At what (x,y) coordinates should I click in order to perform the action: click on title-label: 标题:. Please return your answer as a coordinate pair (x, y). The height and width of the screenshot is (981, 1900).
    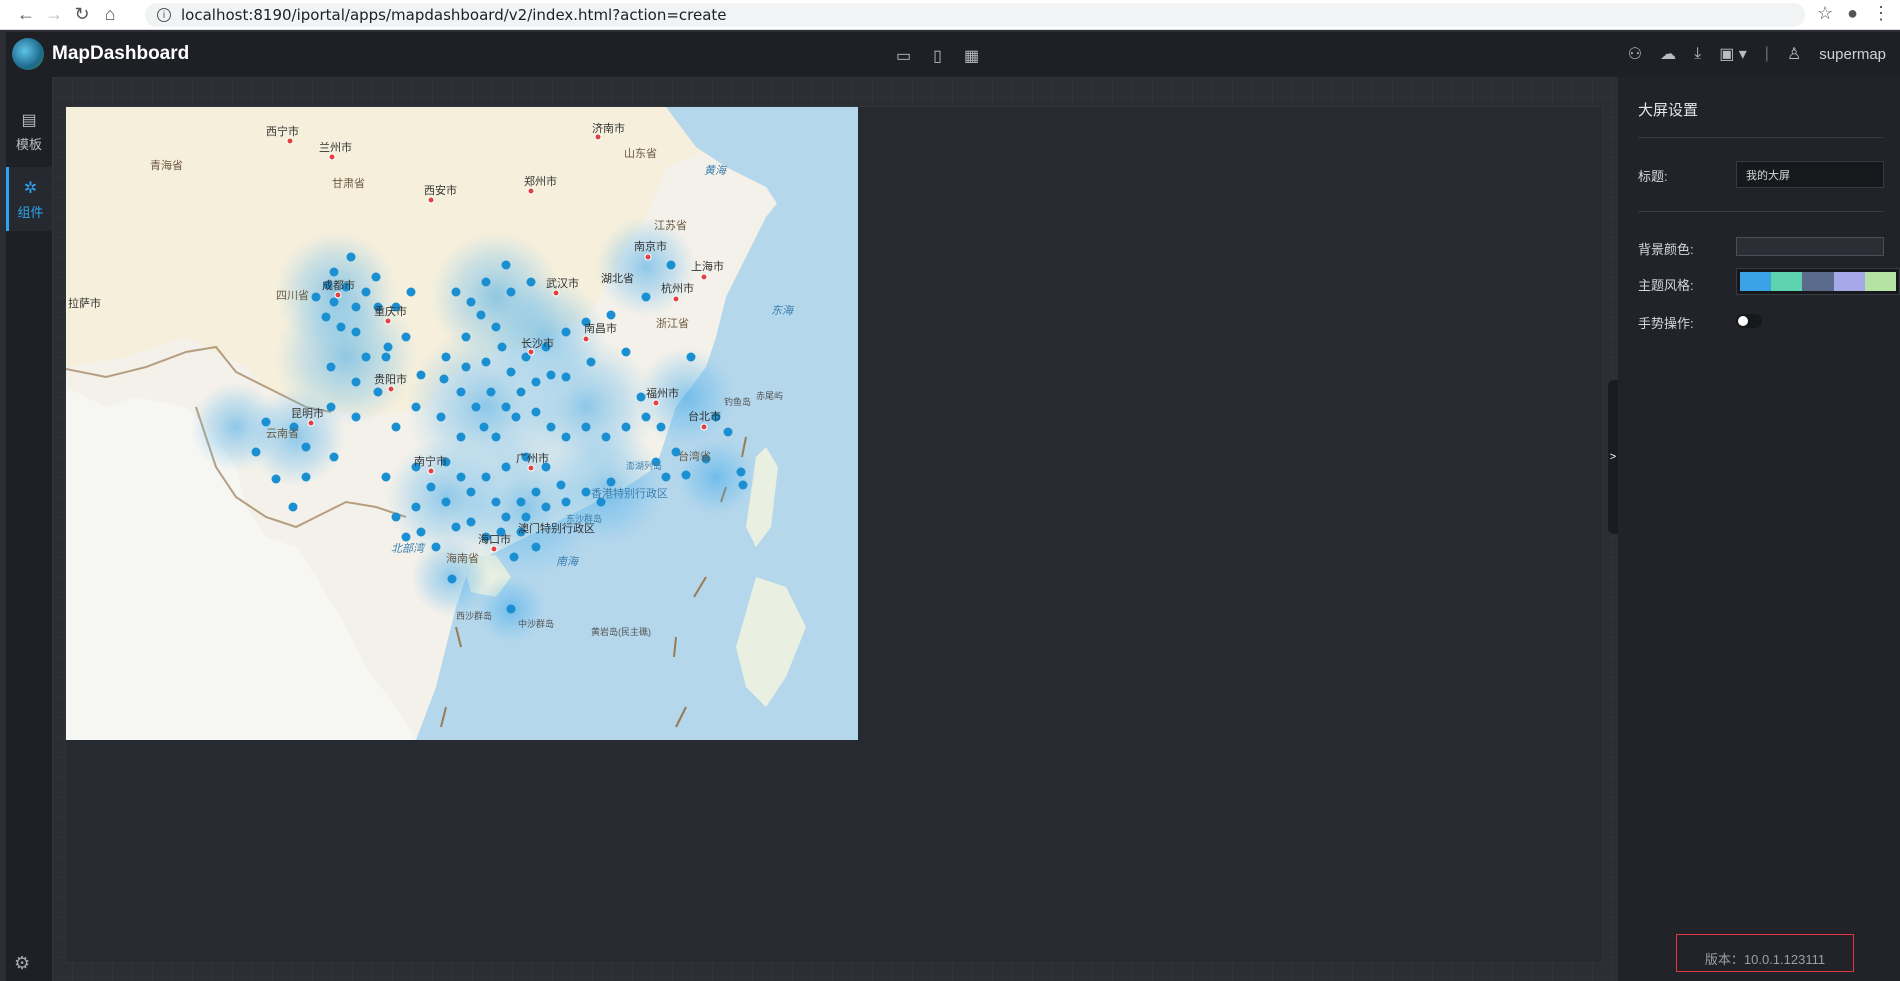
    Looking at the image, I should click on (1653, 176).